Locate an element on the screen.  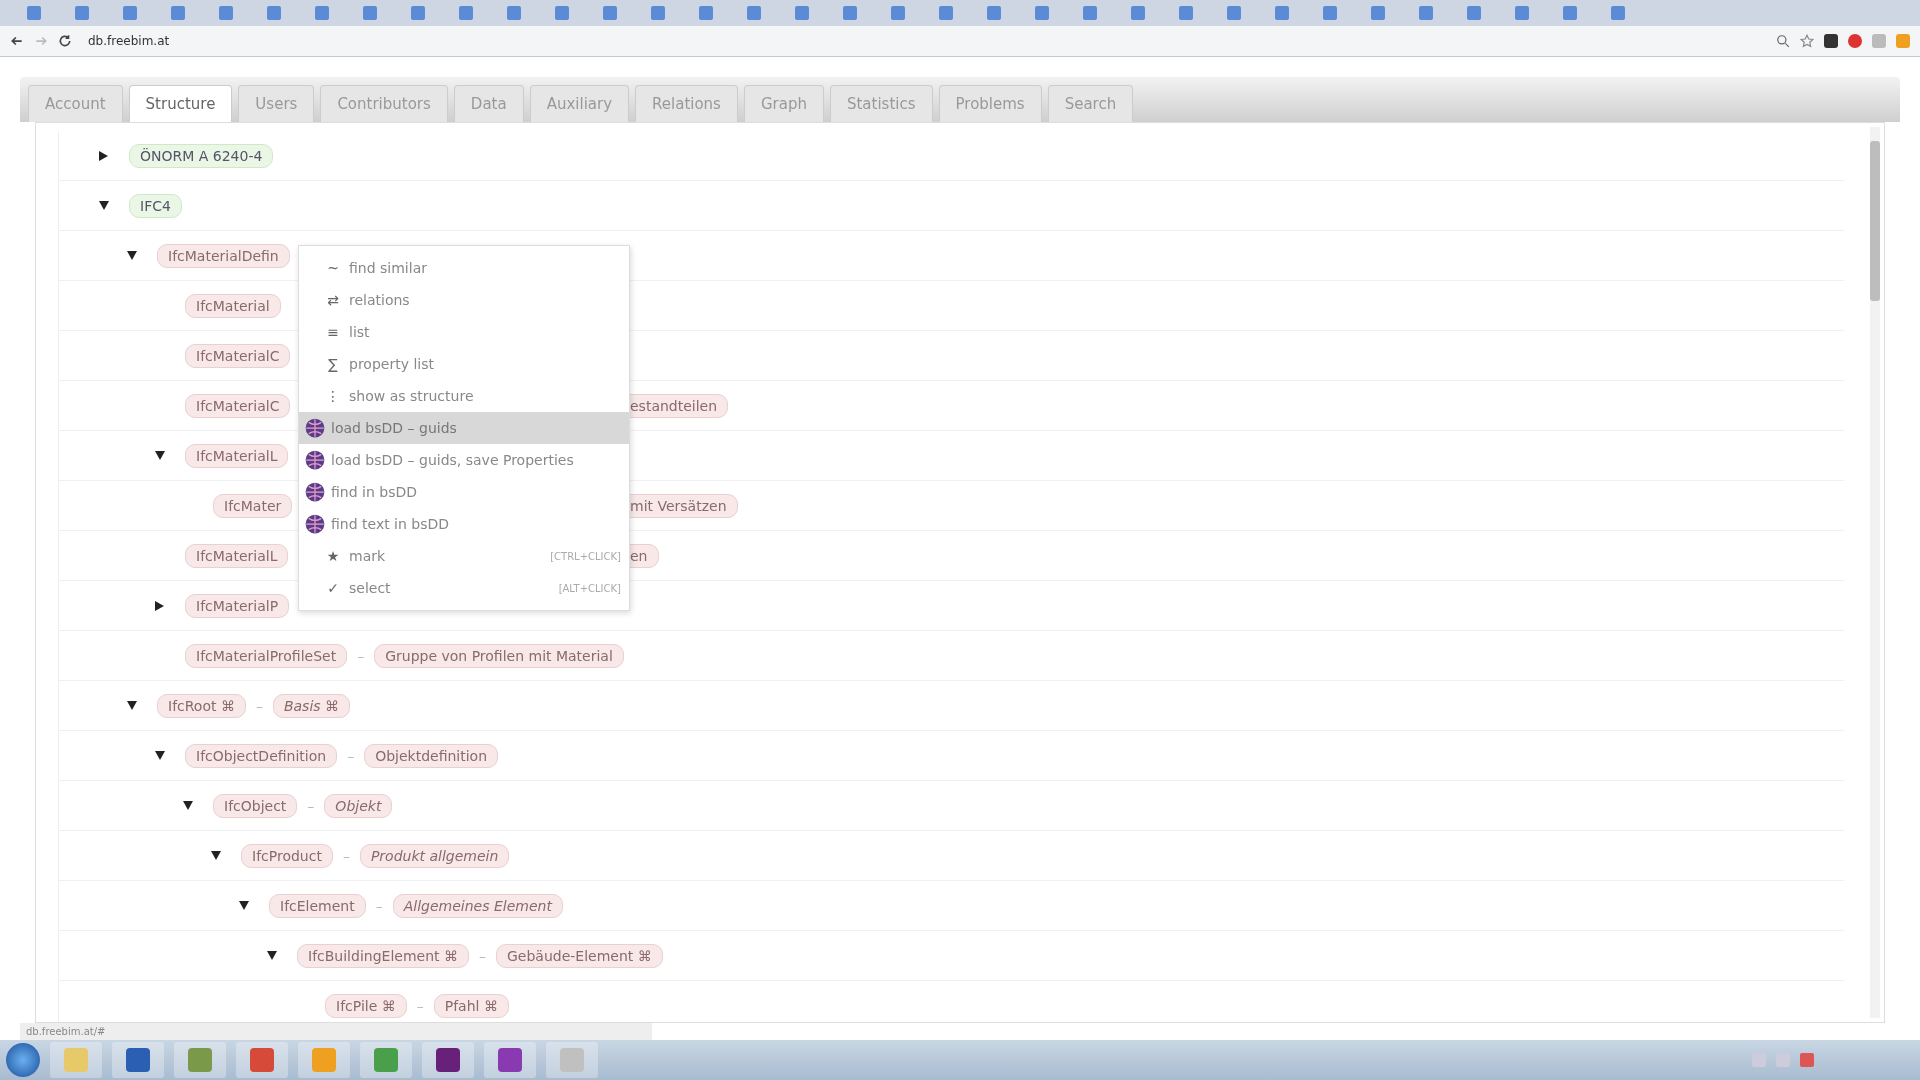
address-field: db.freebim.at is located at coordinates (129, 41).